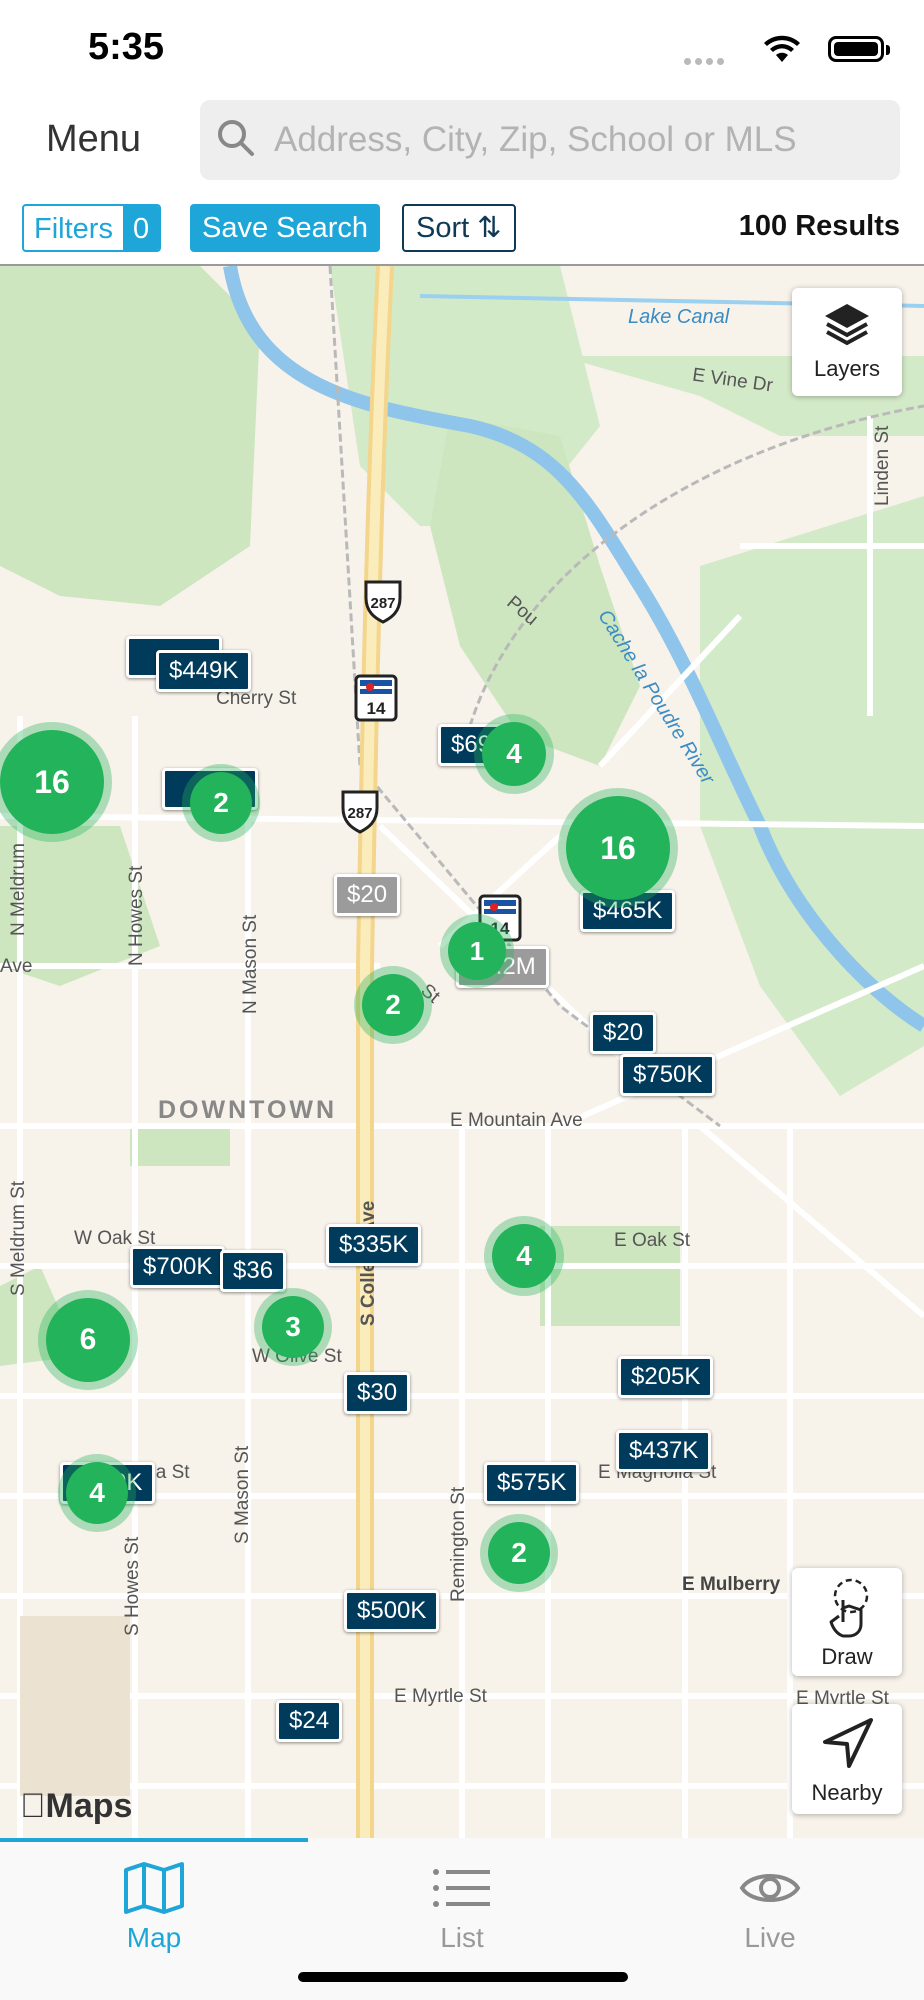 Image resolution: width=924 pixels, height=2000 pixels. I want to click on tab-map: Map, so click(154, 1901).